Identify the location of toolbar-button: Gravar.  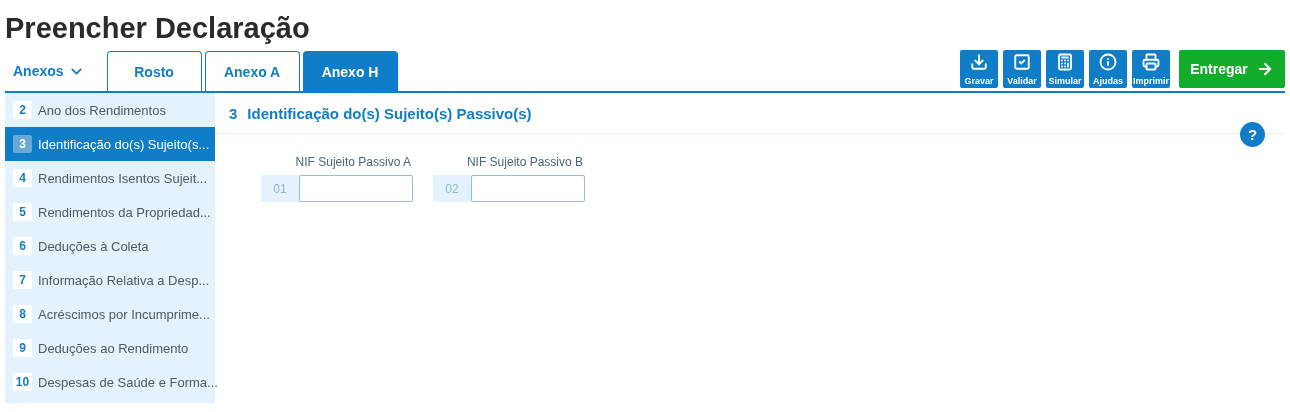
(979, 69).